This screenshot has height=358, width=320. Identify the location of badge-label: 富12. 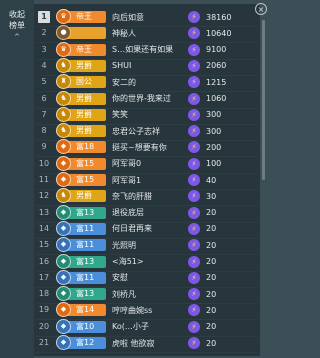
(85, 342).